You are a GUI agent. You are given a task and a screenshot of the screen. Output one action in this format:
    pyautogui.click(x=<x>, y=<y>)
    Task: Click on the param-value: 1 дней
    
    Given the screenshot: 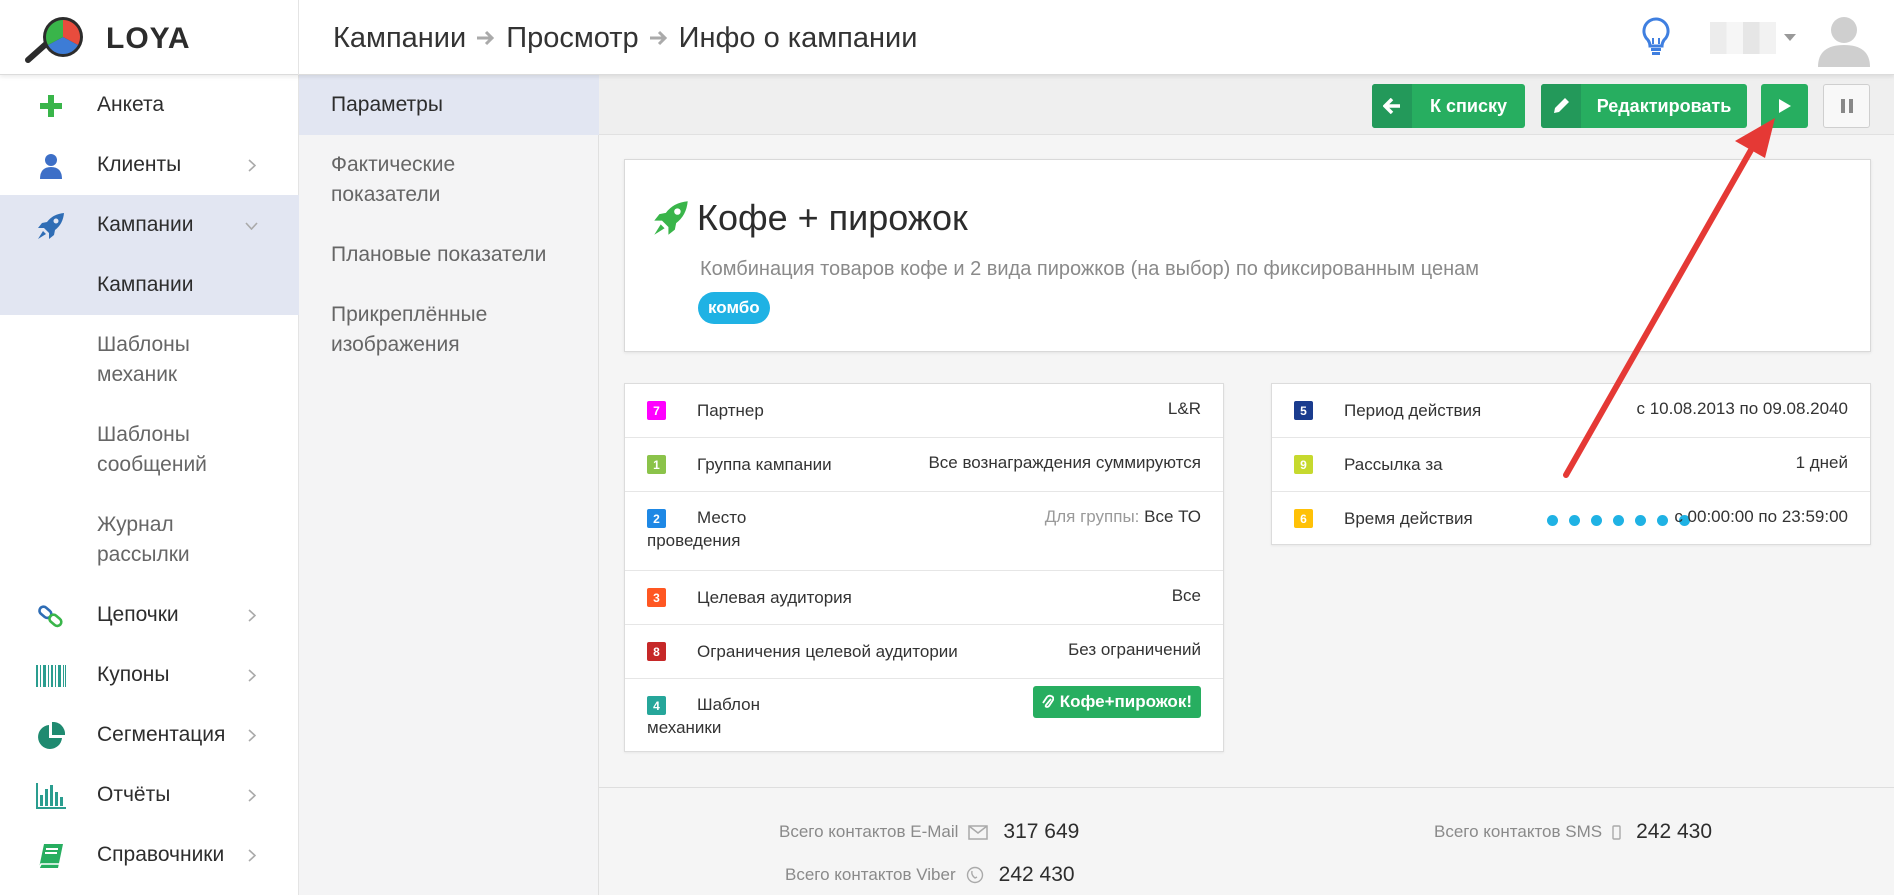 What is the action you would take?
    pyautogui.click(x=1821, y=462)
    